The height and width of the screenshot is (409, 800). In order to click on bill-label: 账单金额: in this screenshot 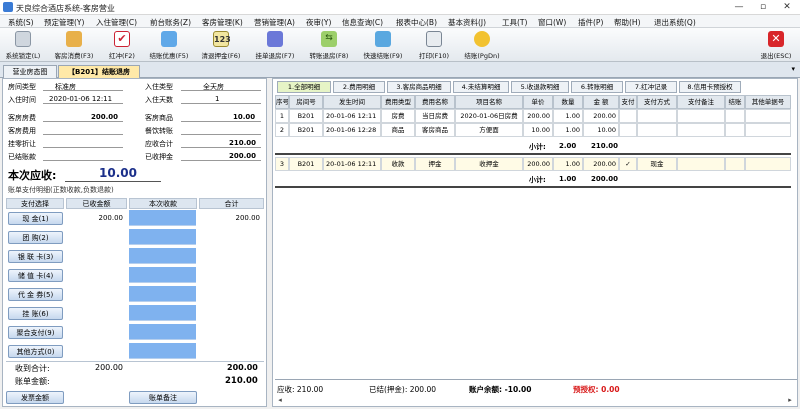, I will do `click(32, 381)`.